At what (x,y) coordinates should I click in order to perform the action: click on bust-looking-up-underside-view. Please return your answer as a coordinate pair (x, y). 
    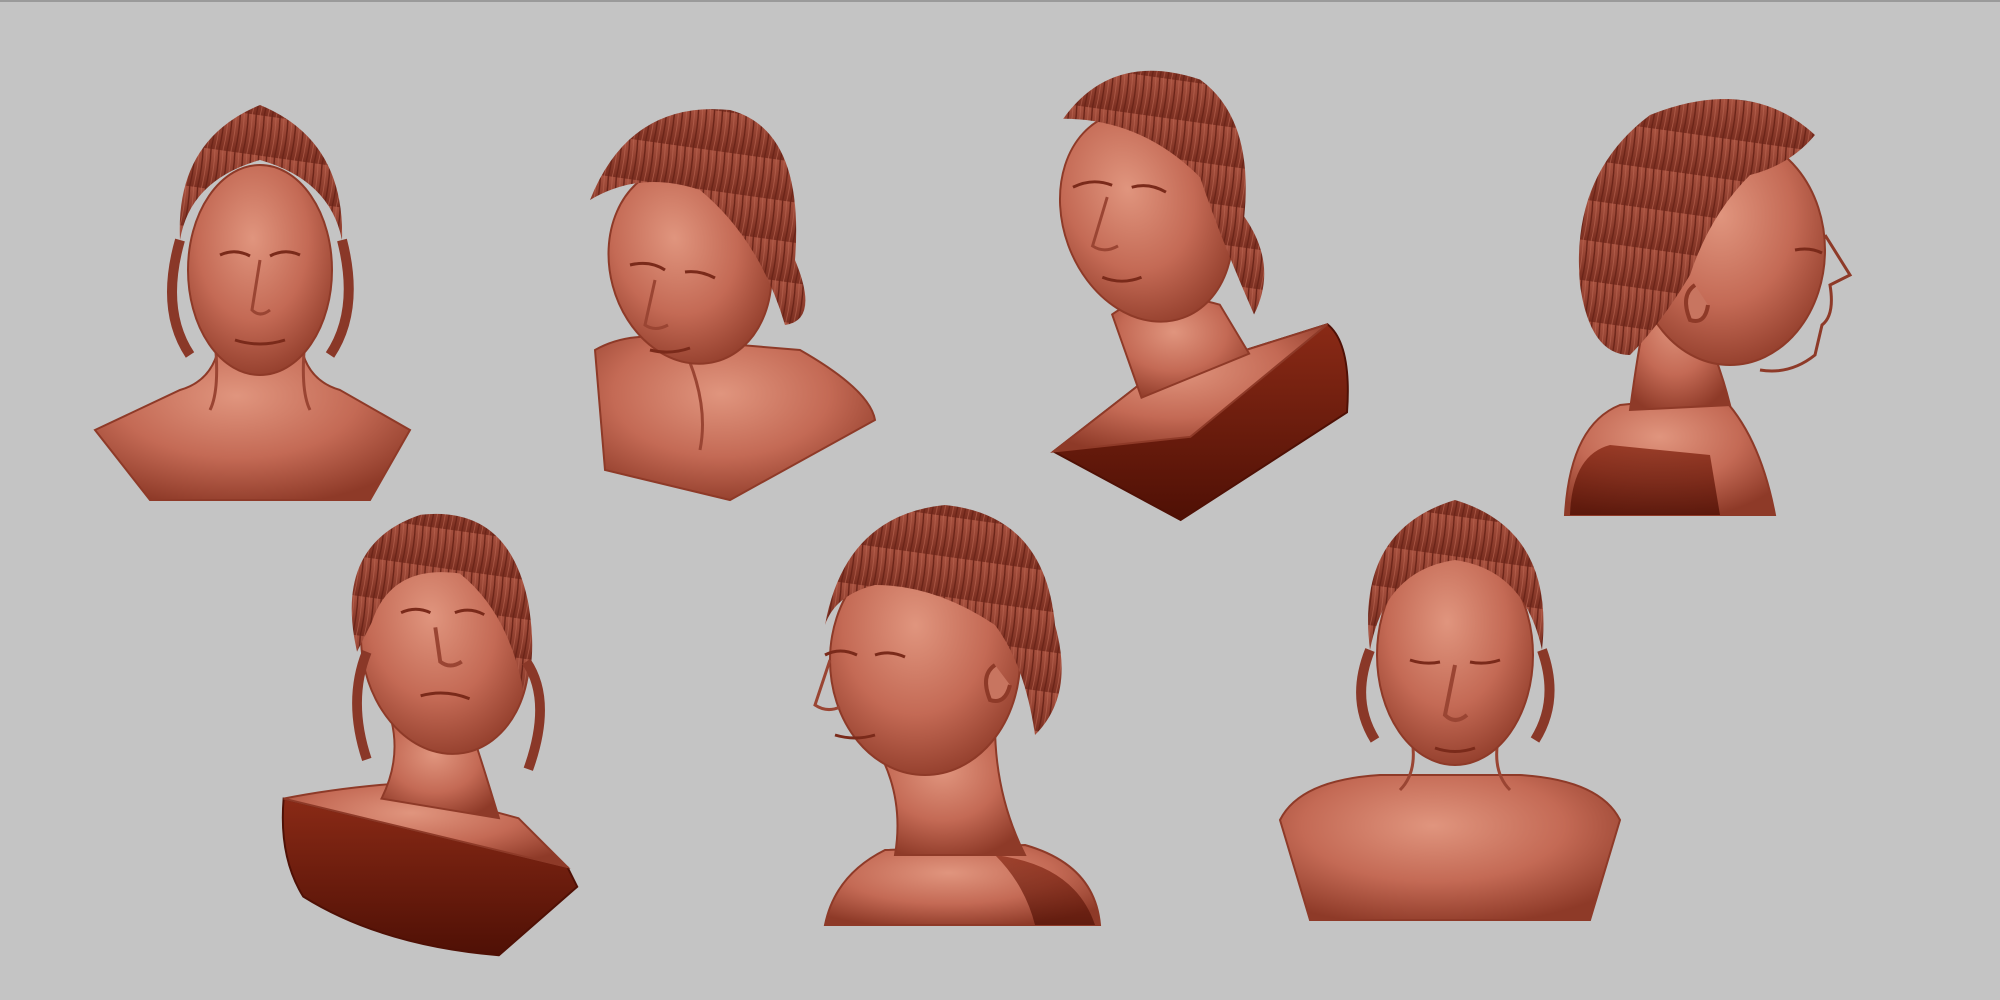
    Looking at the image, I should click on (450, 735).